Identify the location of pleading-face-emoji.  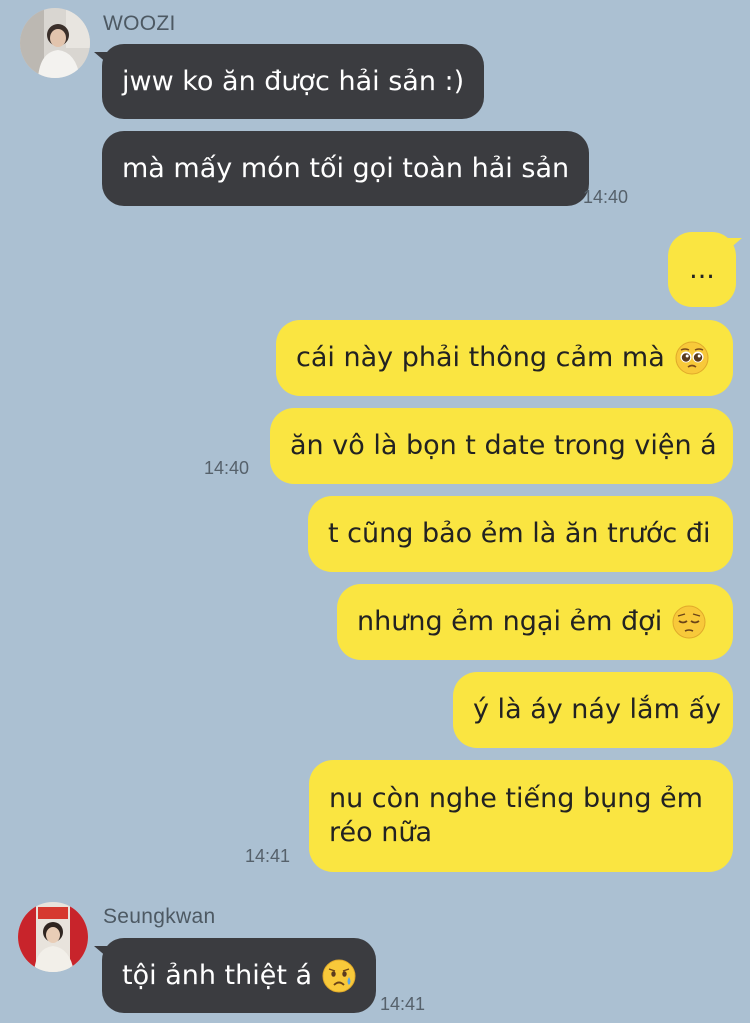
(692, 358).